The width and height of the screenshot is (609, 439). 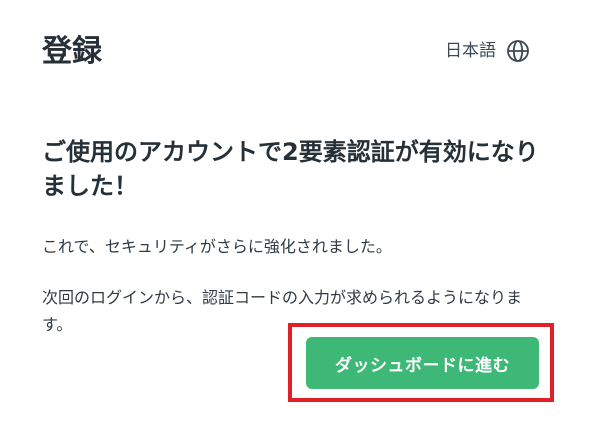 What do you see at coordinates (72, 51) in the screenshot?
I see `page-title: 登録` at bounding box center [72, 51].